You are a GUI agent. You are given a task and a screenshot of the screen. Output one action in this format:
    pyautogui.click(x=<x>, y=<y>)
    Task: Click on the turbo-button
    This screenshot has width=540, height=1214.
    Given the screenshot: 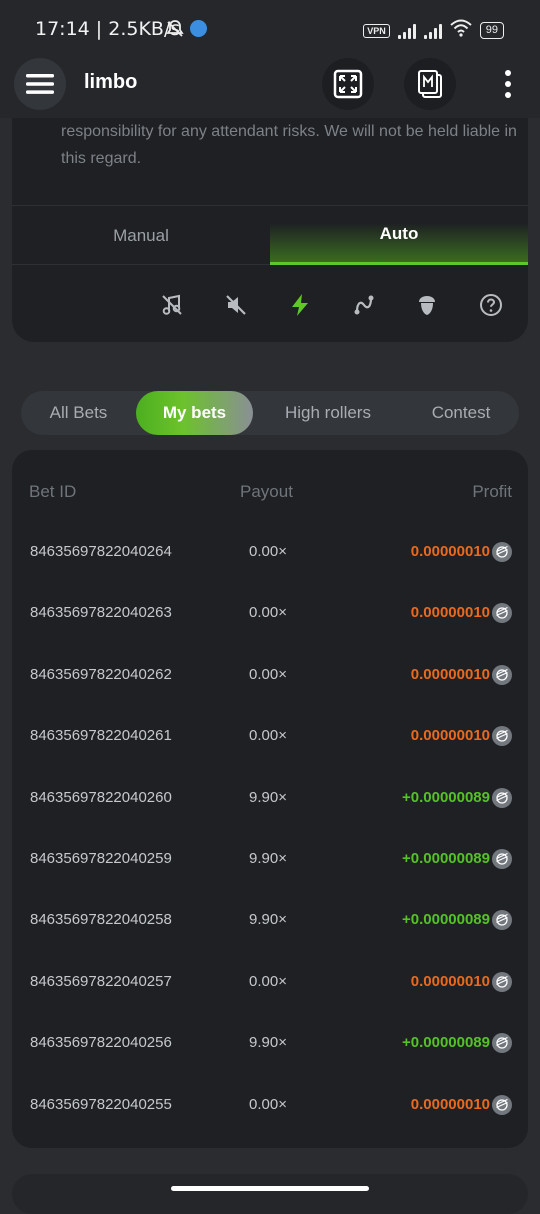 What is the action you would take?
    pyautogui.click(x=300, y=305)
    